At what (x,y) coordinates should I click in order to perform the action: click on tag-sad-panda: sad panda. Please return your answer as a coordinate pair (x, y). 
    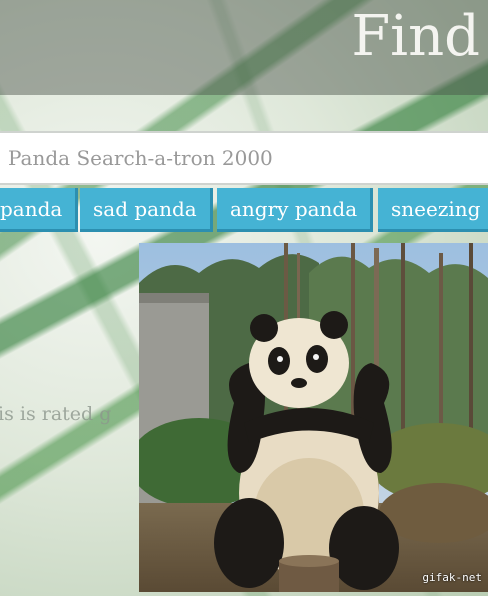
    Looking at the image, I should click on (146, 210).